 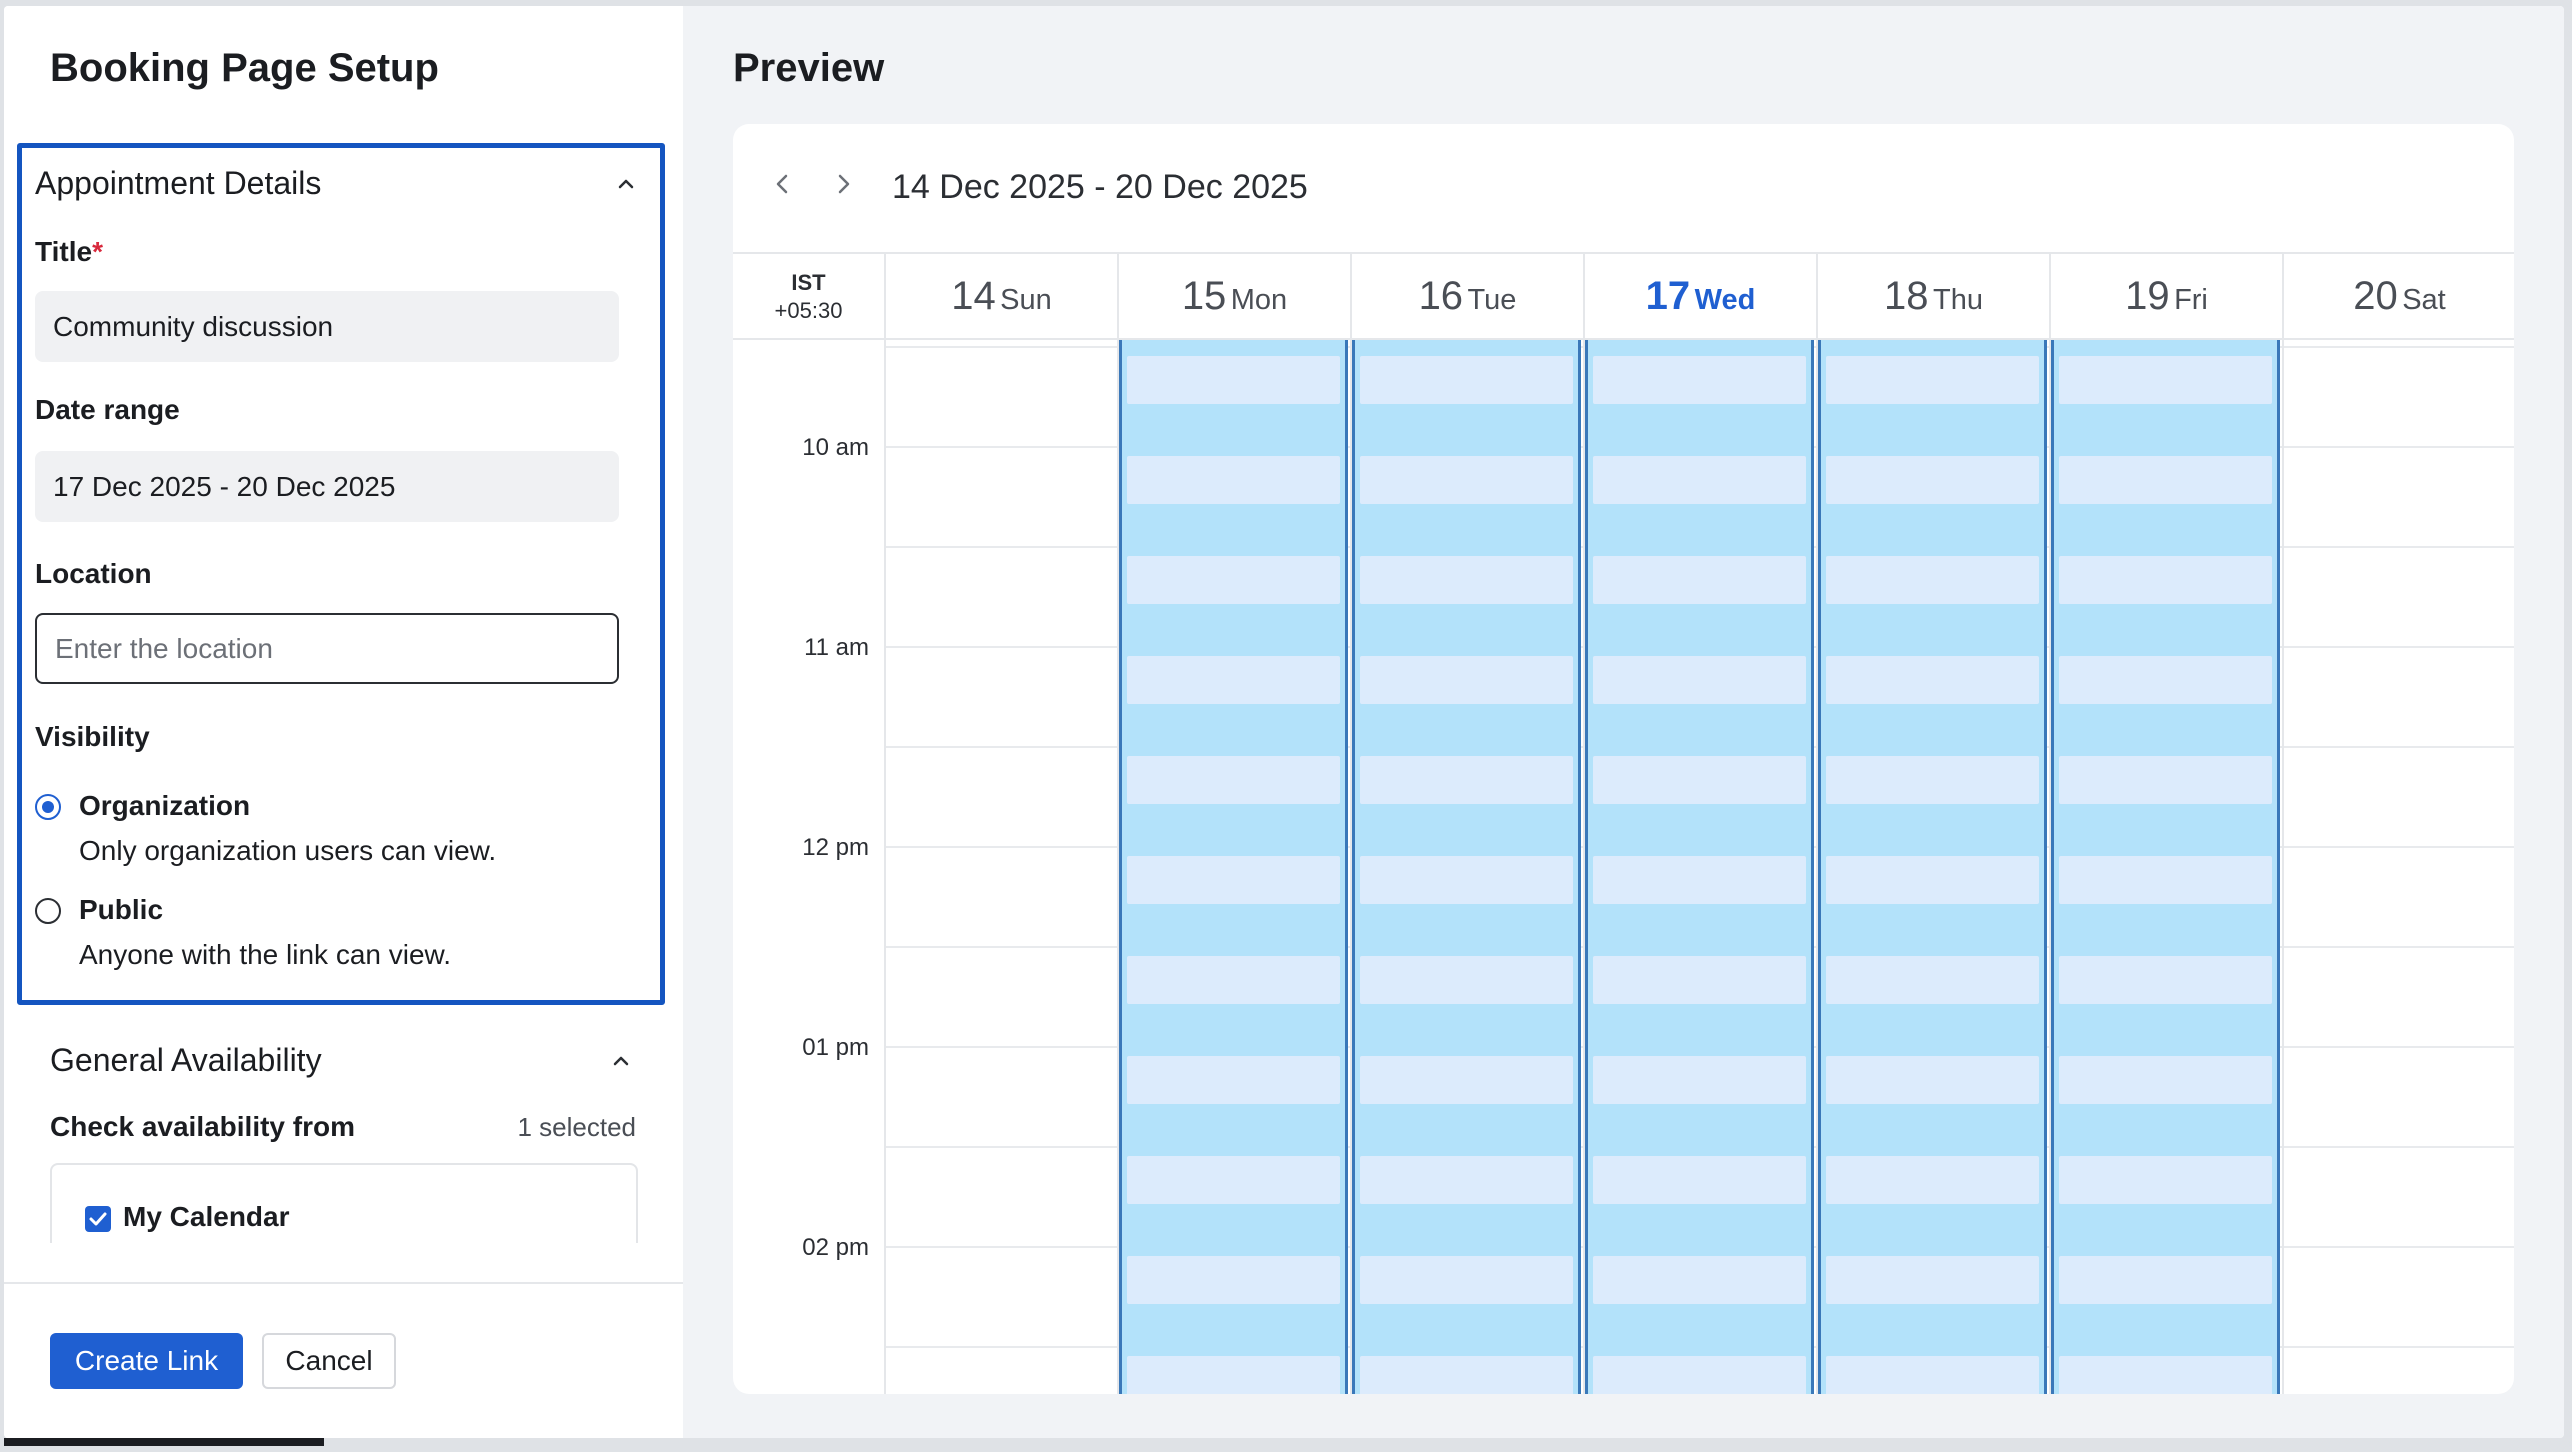 I want to click on my-calendar-label: My Calendar, so click(x=206, y=1217).